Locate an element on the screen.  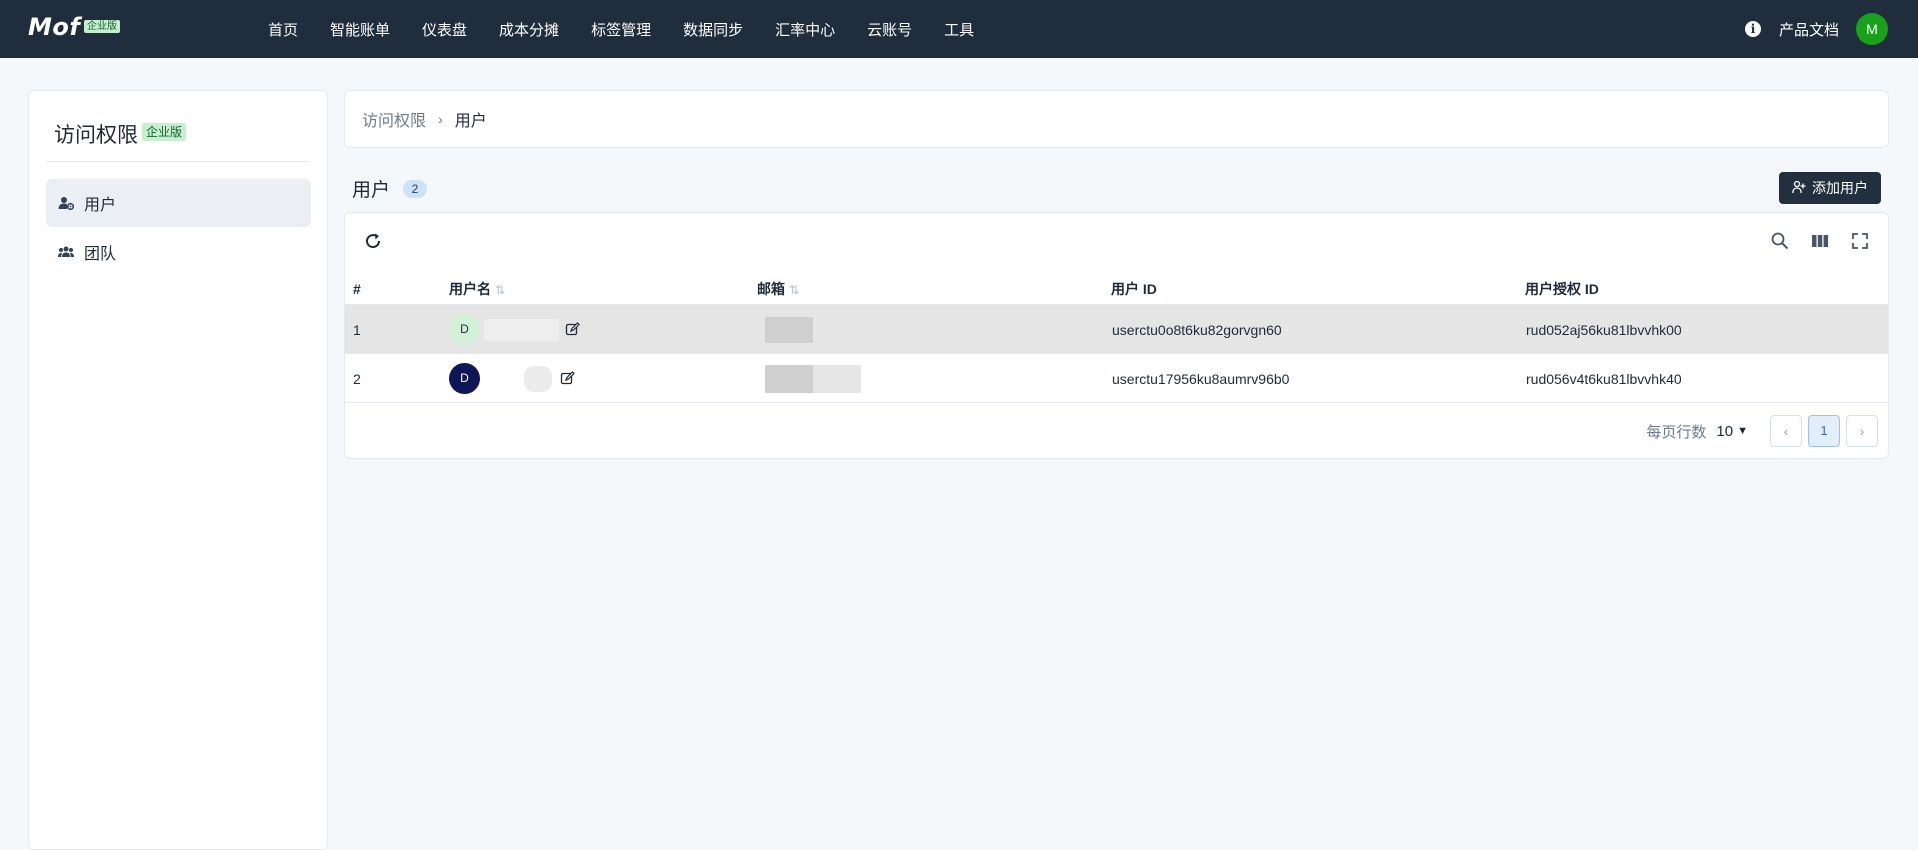
nav-item-exchange-rate: 汇率中心 is located at coordinates (805, 29).